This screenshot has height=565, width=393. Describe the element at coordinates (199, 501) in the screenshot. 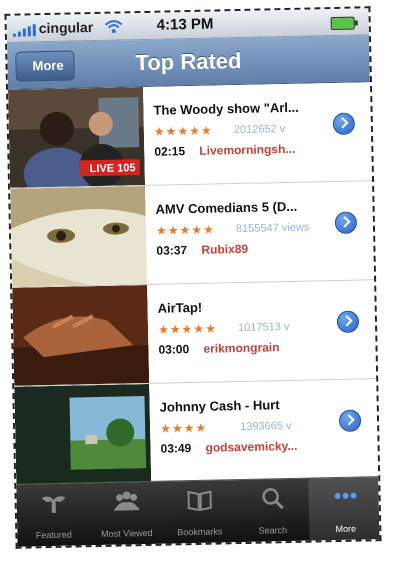

I see `bookmarks-icon` at that location.